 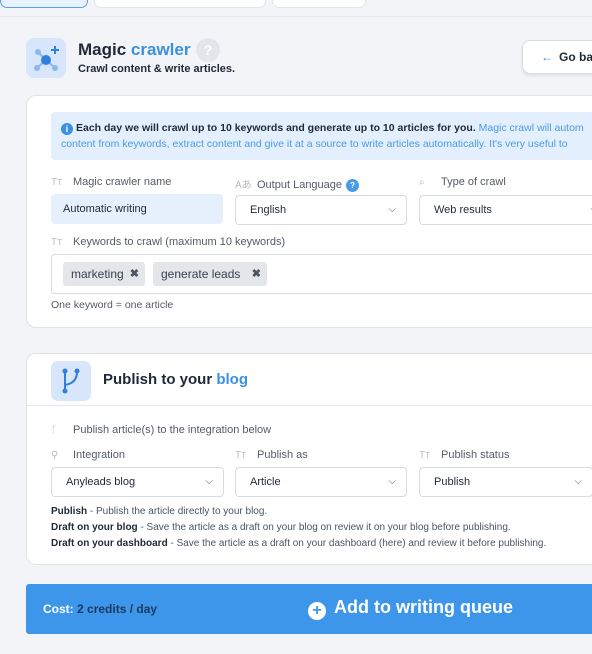 I want to click on output-language-label-text: Output Language, so click(x=300, y=185).